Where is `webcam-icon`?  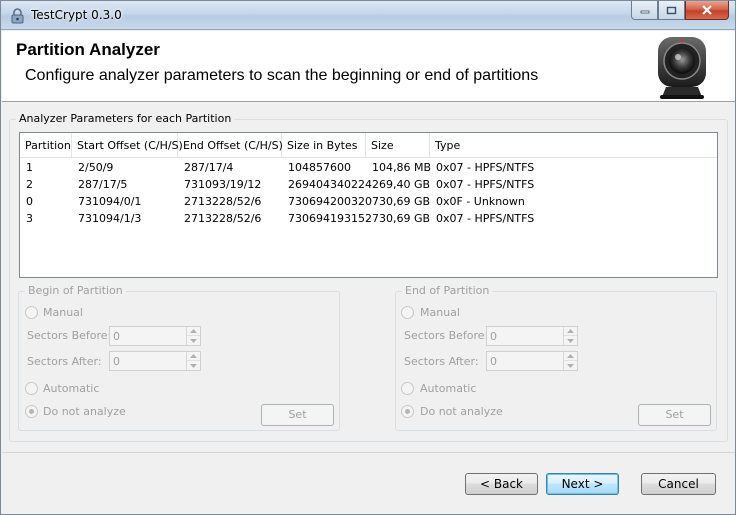 webcam-icon is located at coordinates (682, 68).